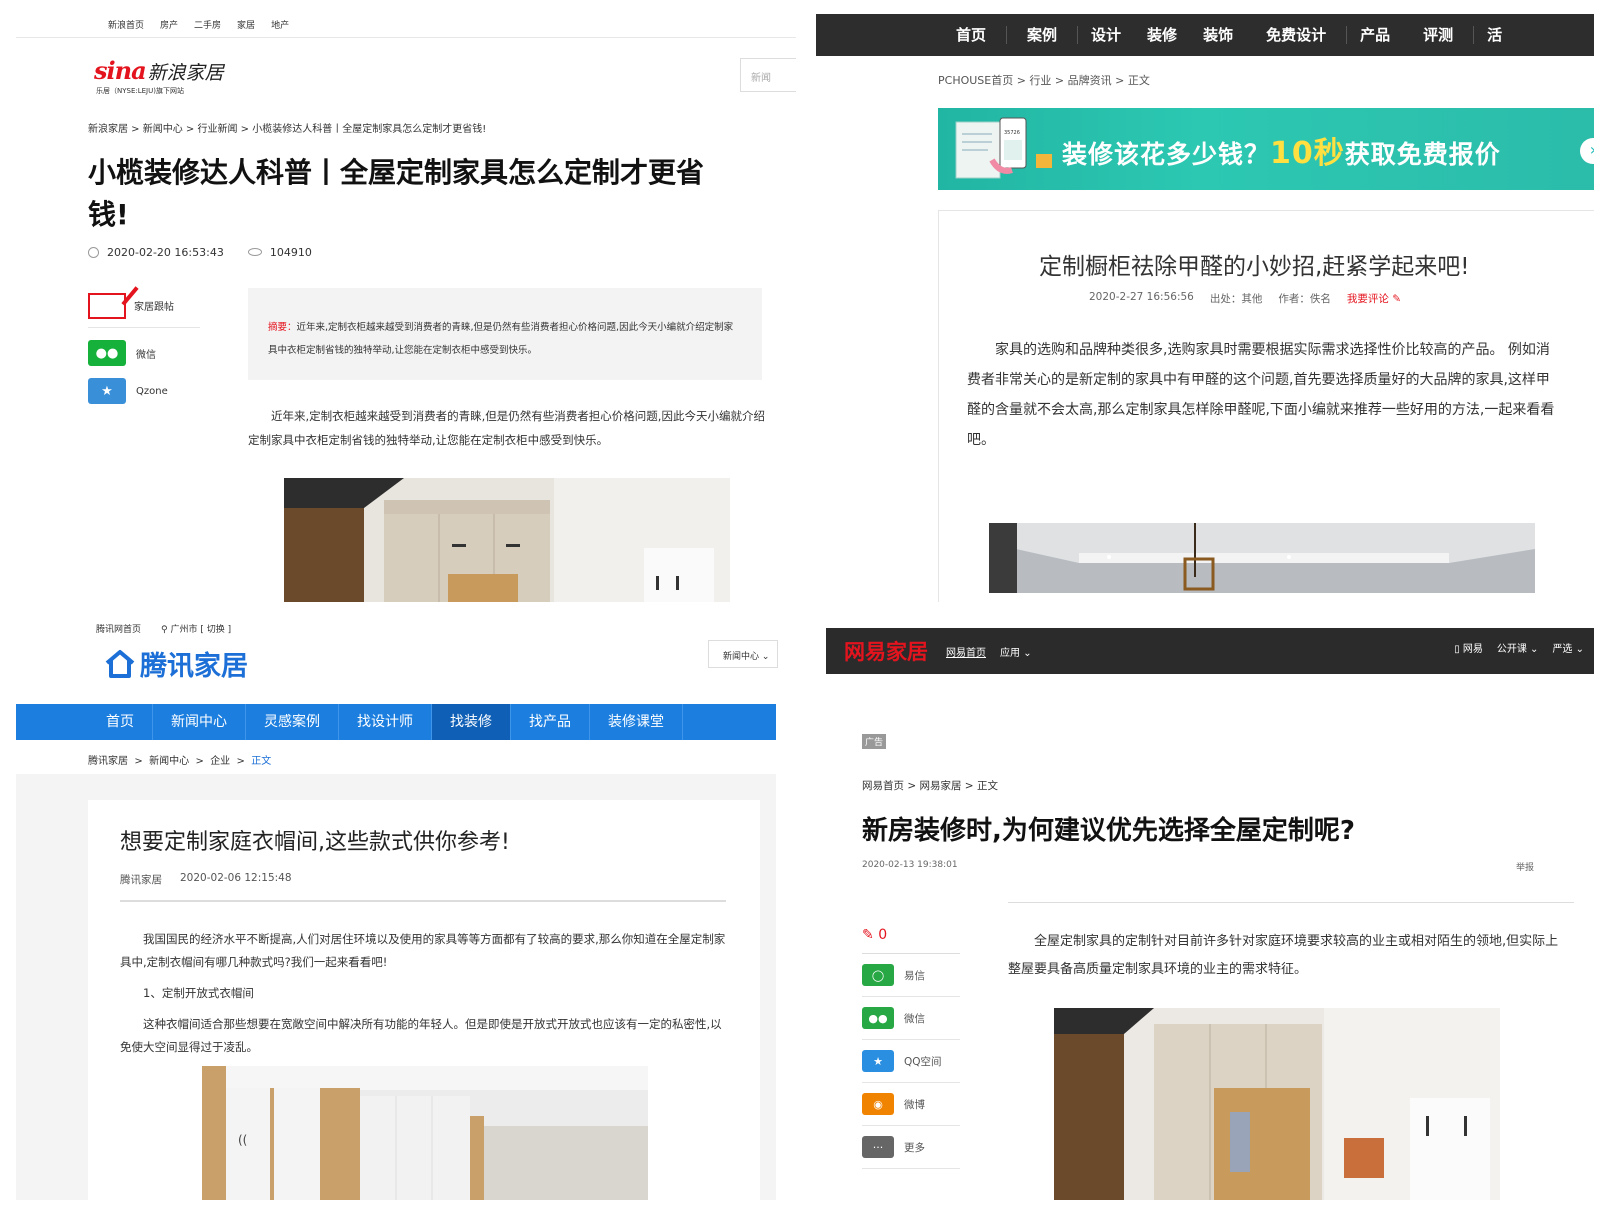  What do you see at coordinates (236, 878) in the screenshot?
I see `publish-date: 2020-02-06 12:15:48` at bounding box center [236, 878].